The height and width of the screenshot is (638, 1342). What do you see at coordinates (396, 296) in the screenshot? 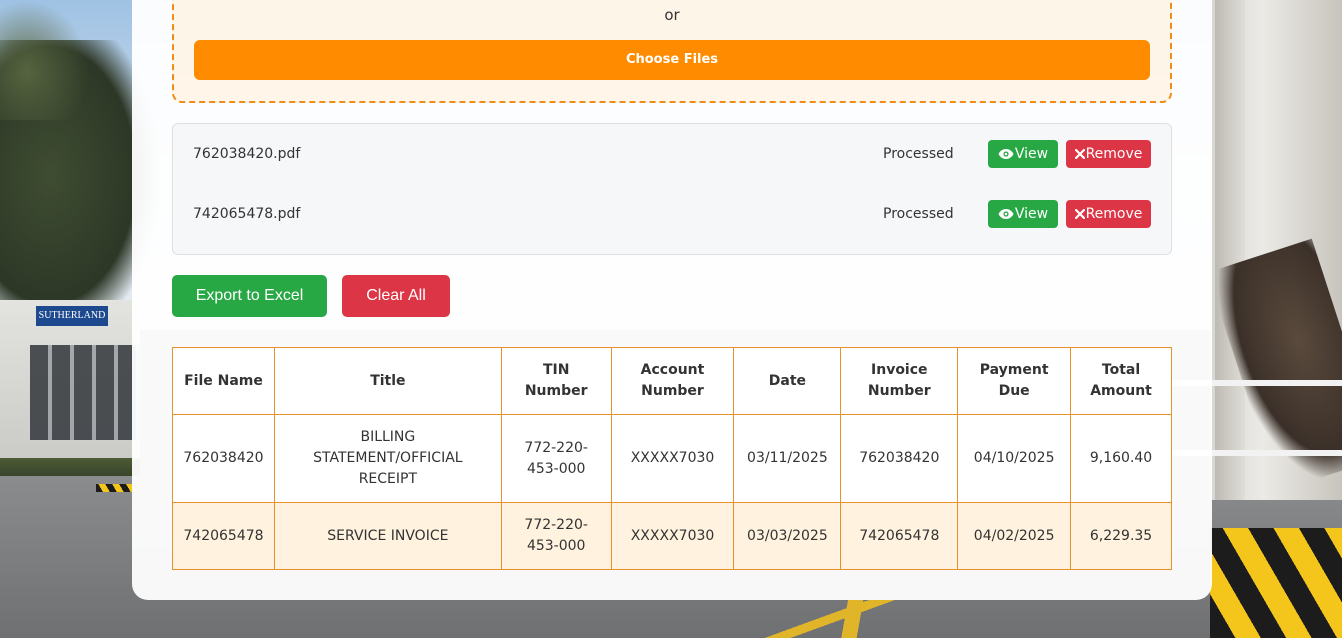
I see `clear-all-button: Clear All` at bounding box center [396, 296].